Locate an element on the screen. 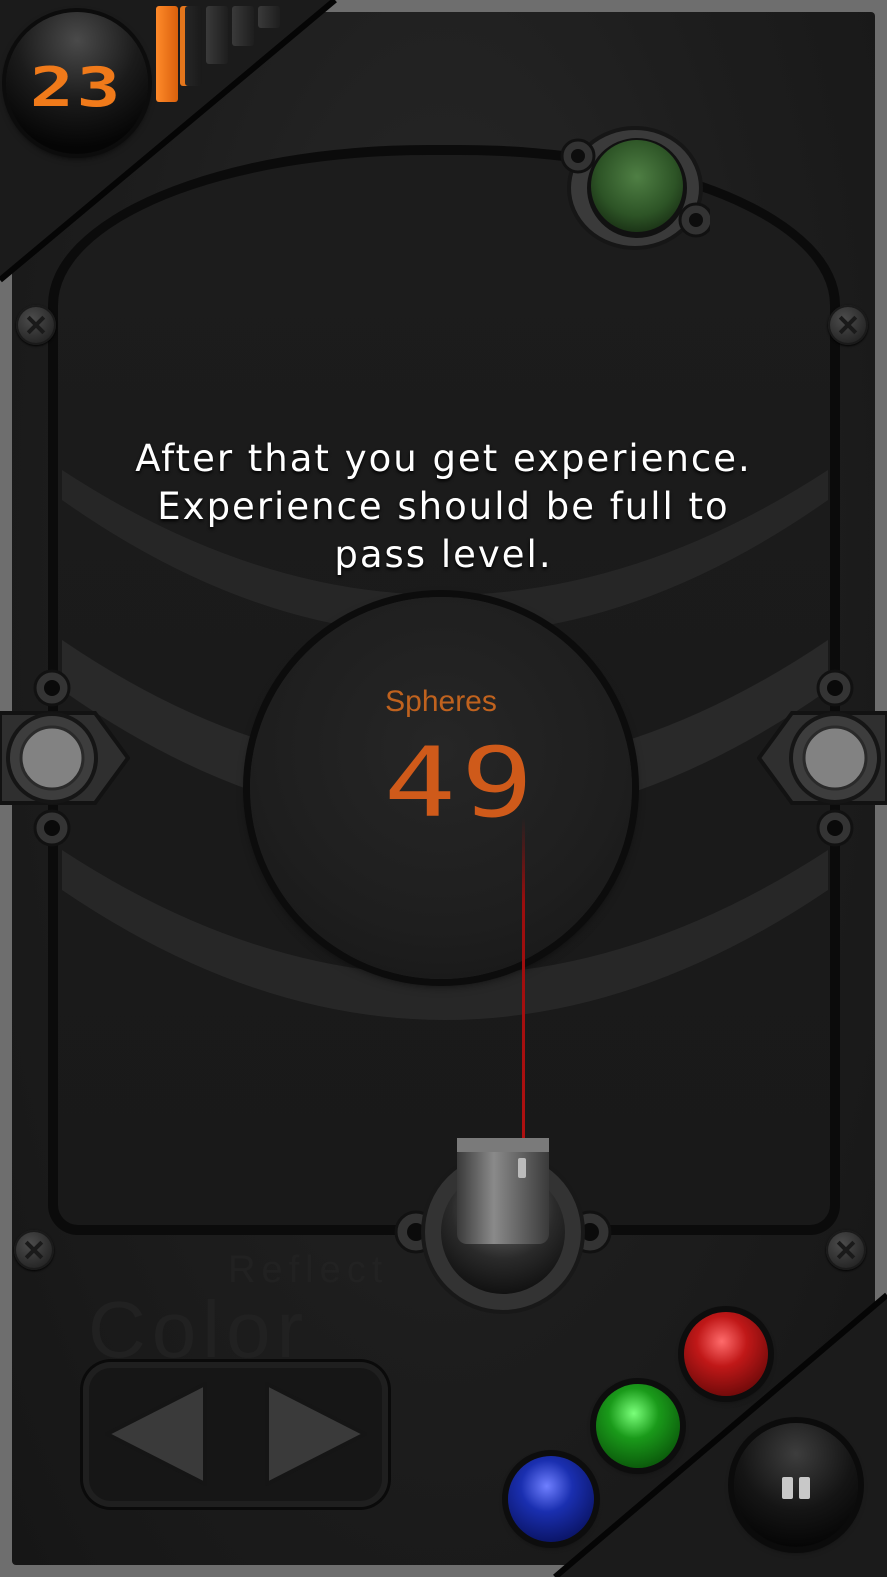 The image size is (887, 1577). right-arrow-button is located at coordinates (305, 1434).